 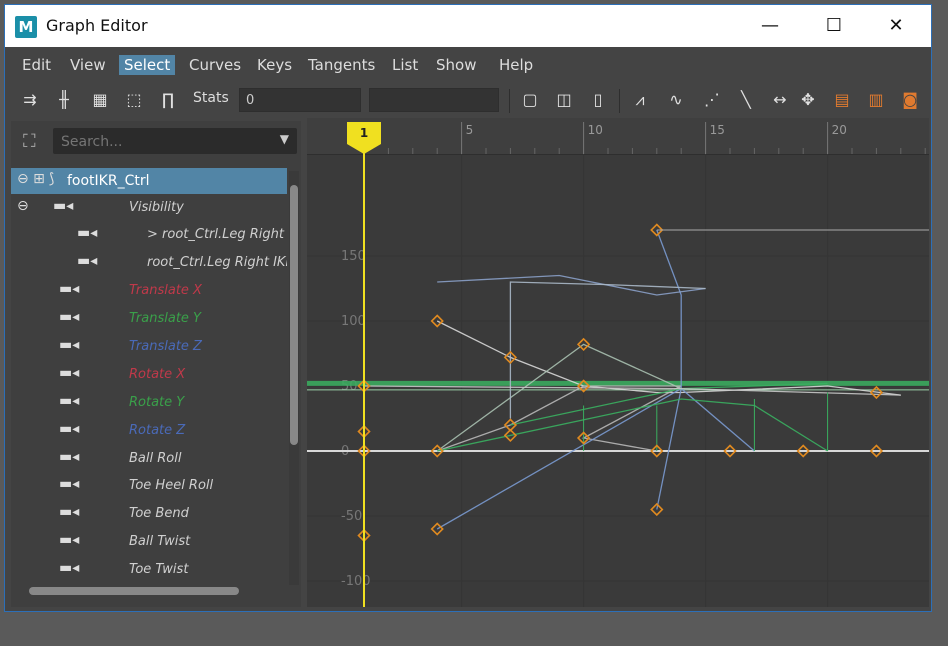 What do you see at coordinates (156, 207) in the screenshot?
I see `tree-item-label: Visibility` at bounding box center [156, 207].